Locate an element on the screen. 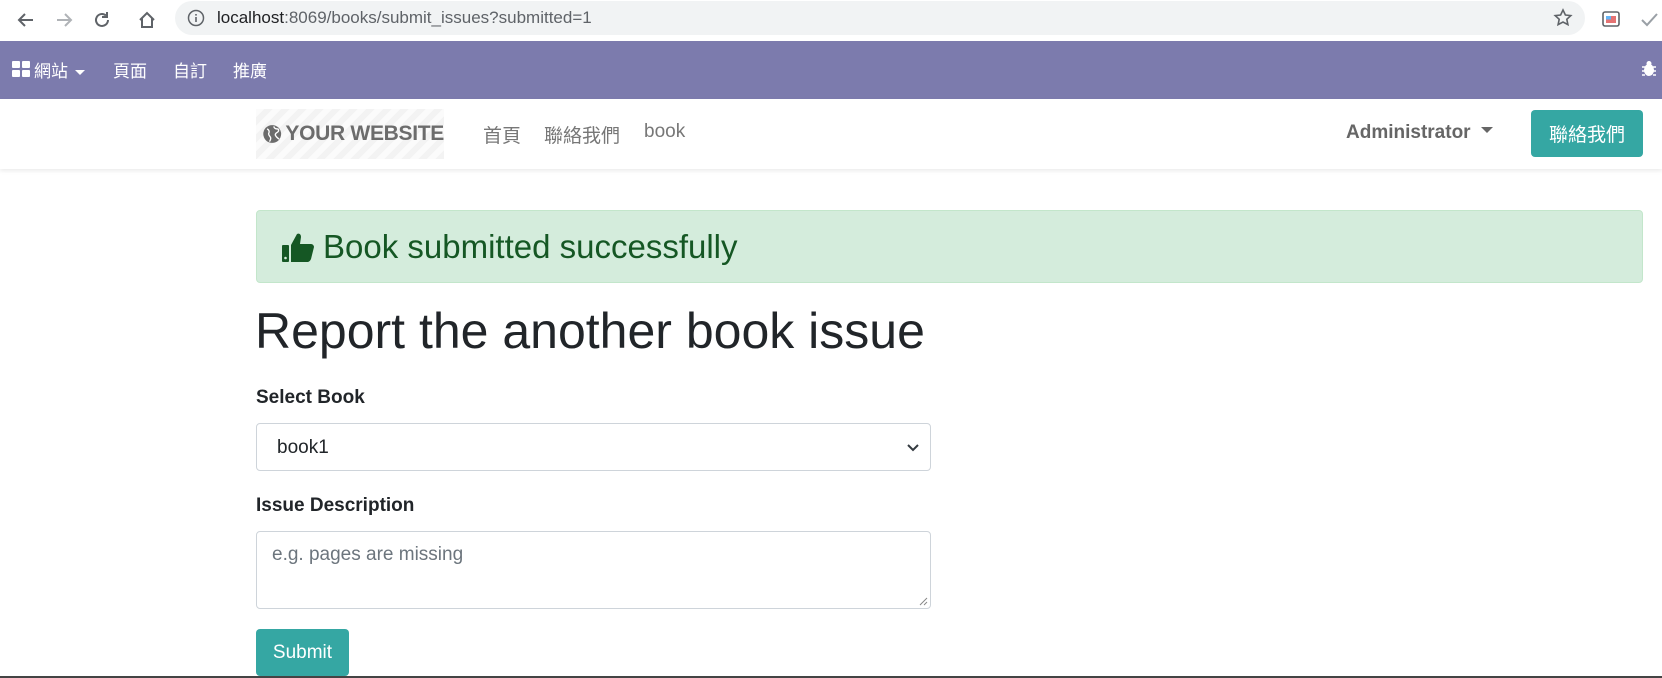  nav-link-contact: 聯絡我們 is located at coordinates (582, 134).